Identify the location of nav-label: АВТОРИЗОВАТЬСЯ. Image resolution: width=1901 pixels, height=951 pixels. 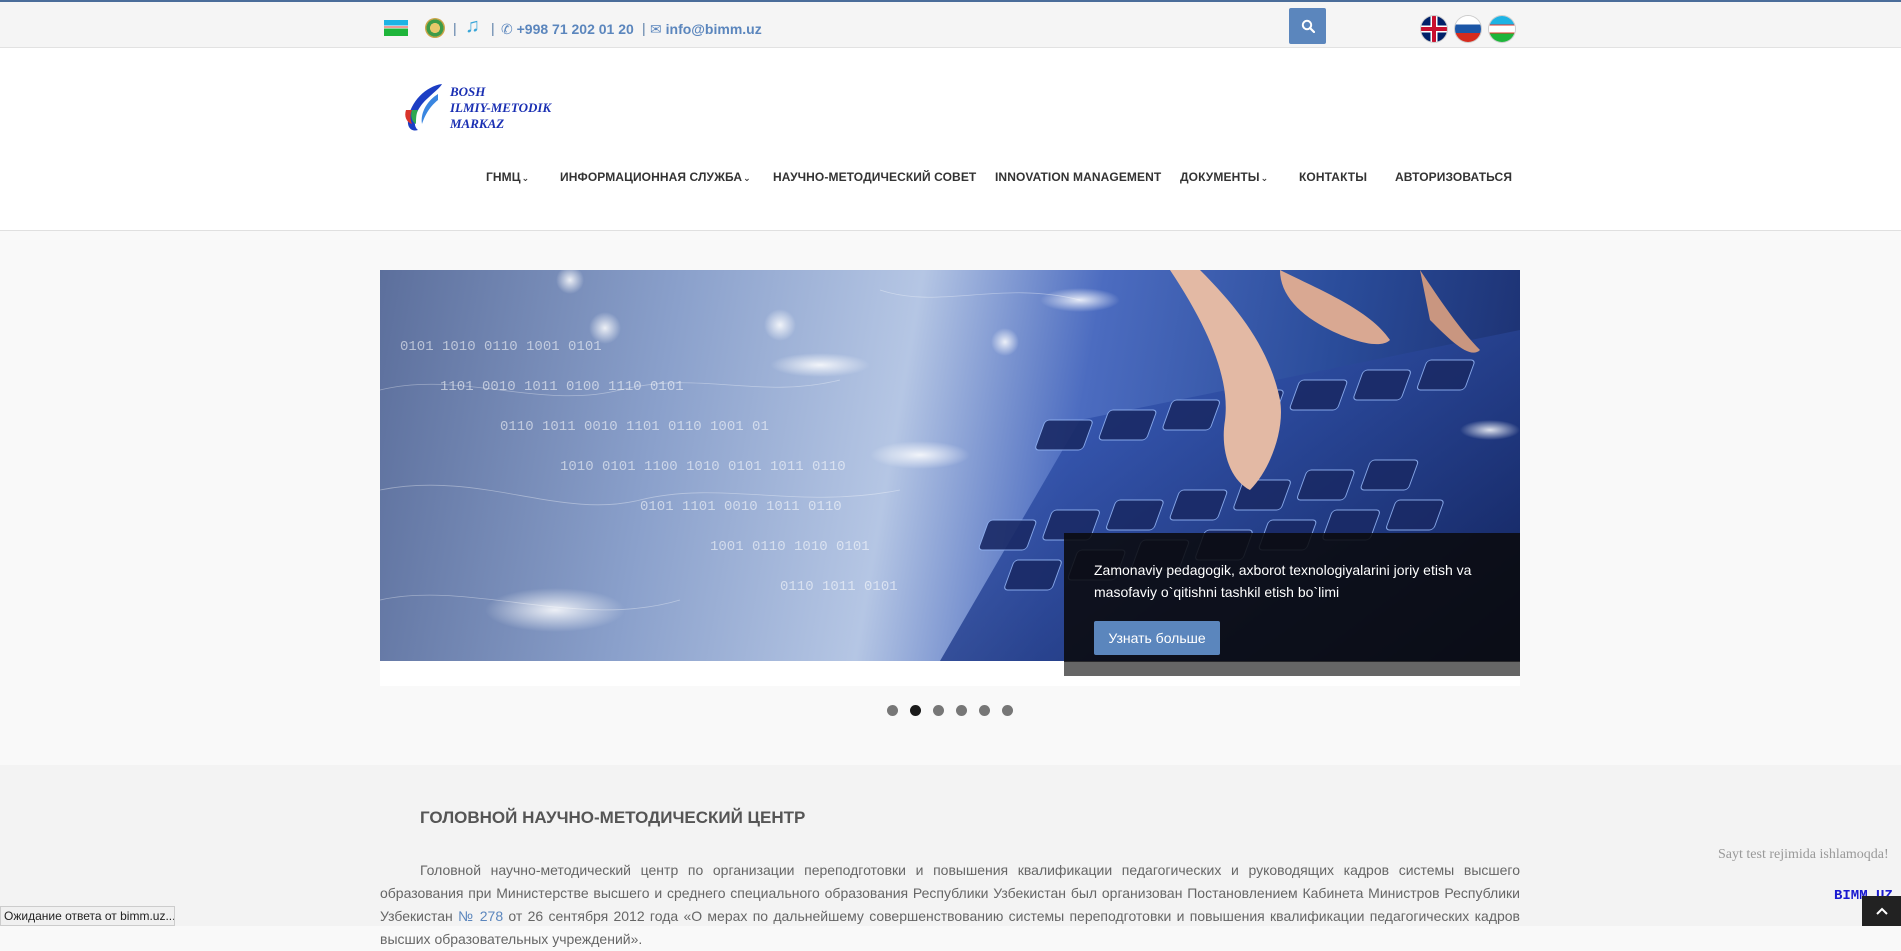
(1454, 177).